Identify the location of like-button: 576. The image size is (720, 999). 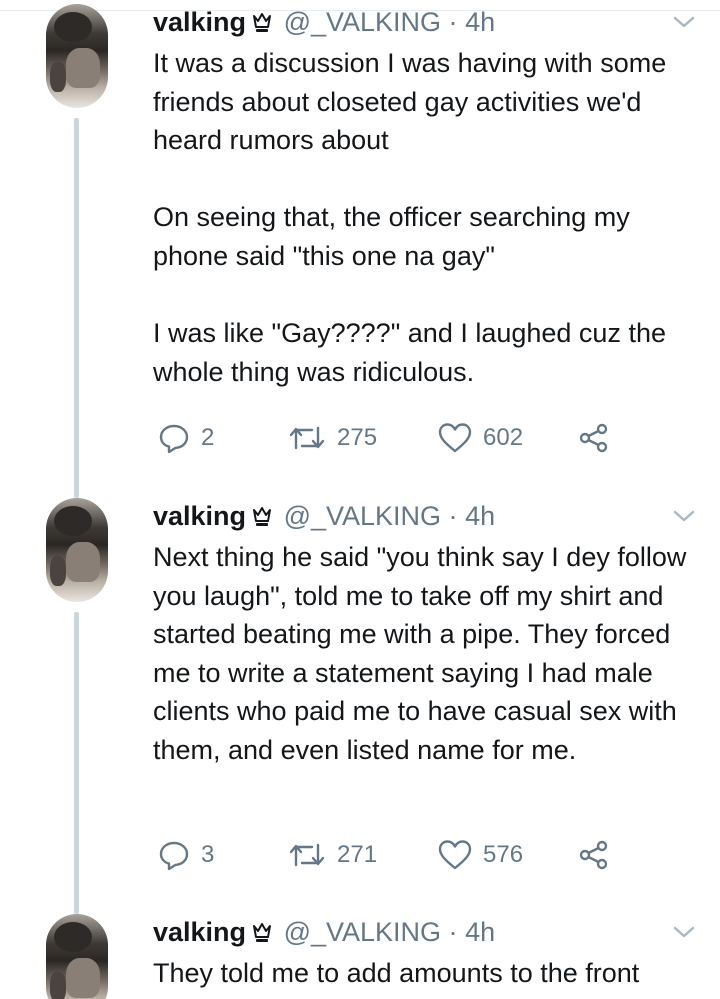
(480, 855).